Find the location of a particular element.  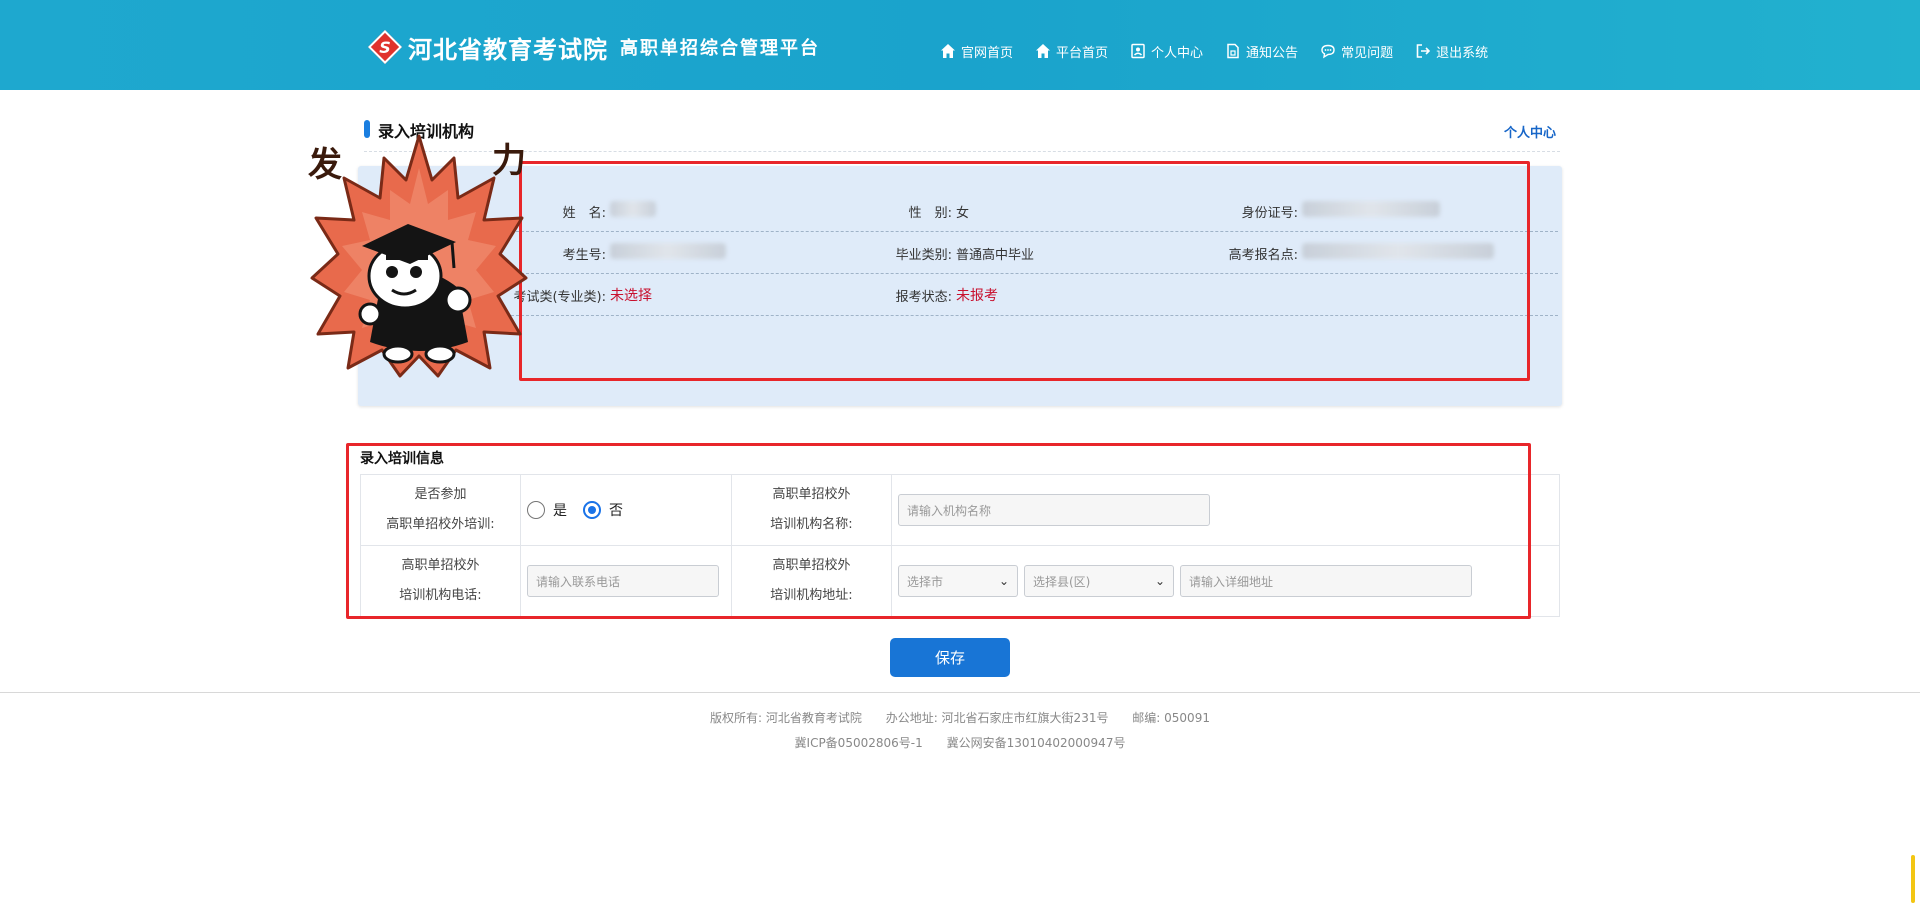

footer-icp: 冀ICP备05002806号-1 is located at coordinates (859, 743).